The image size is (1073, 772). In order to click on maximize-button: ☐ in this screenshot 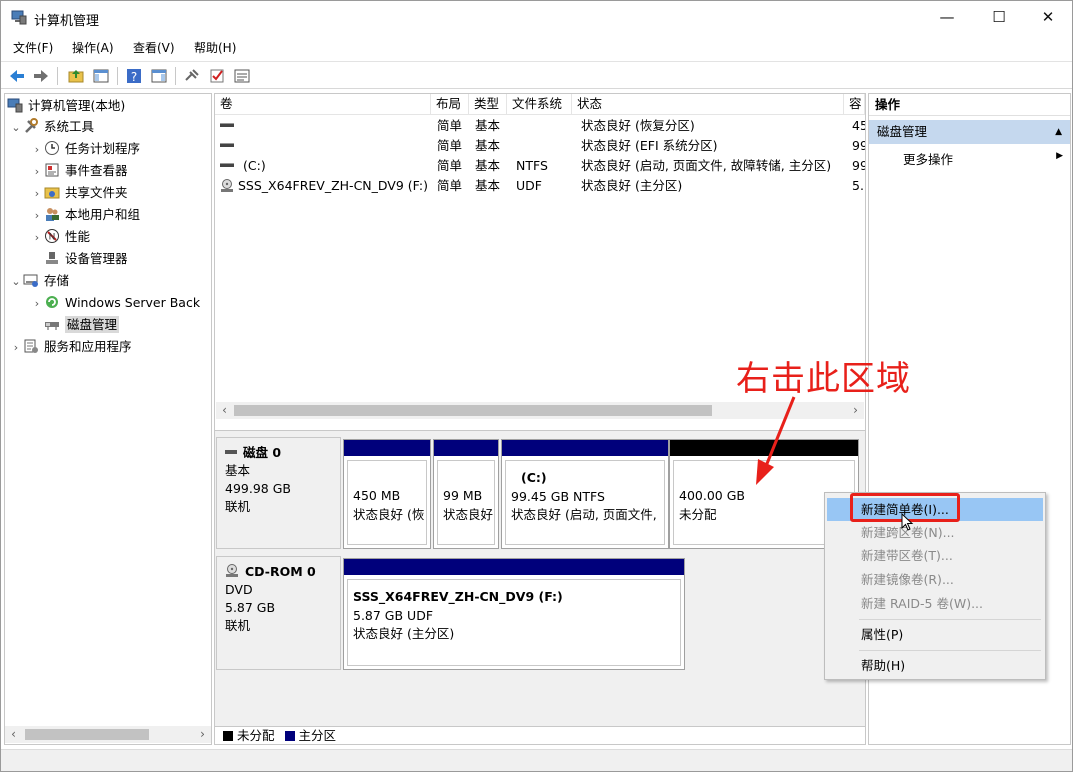, I will do `click(999, 17)`.